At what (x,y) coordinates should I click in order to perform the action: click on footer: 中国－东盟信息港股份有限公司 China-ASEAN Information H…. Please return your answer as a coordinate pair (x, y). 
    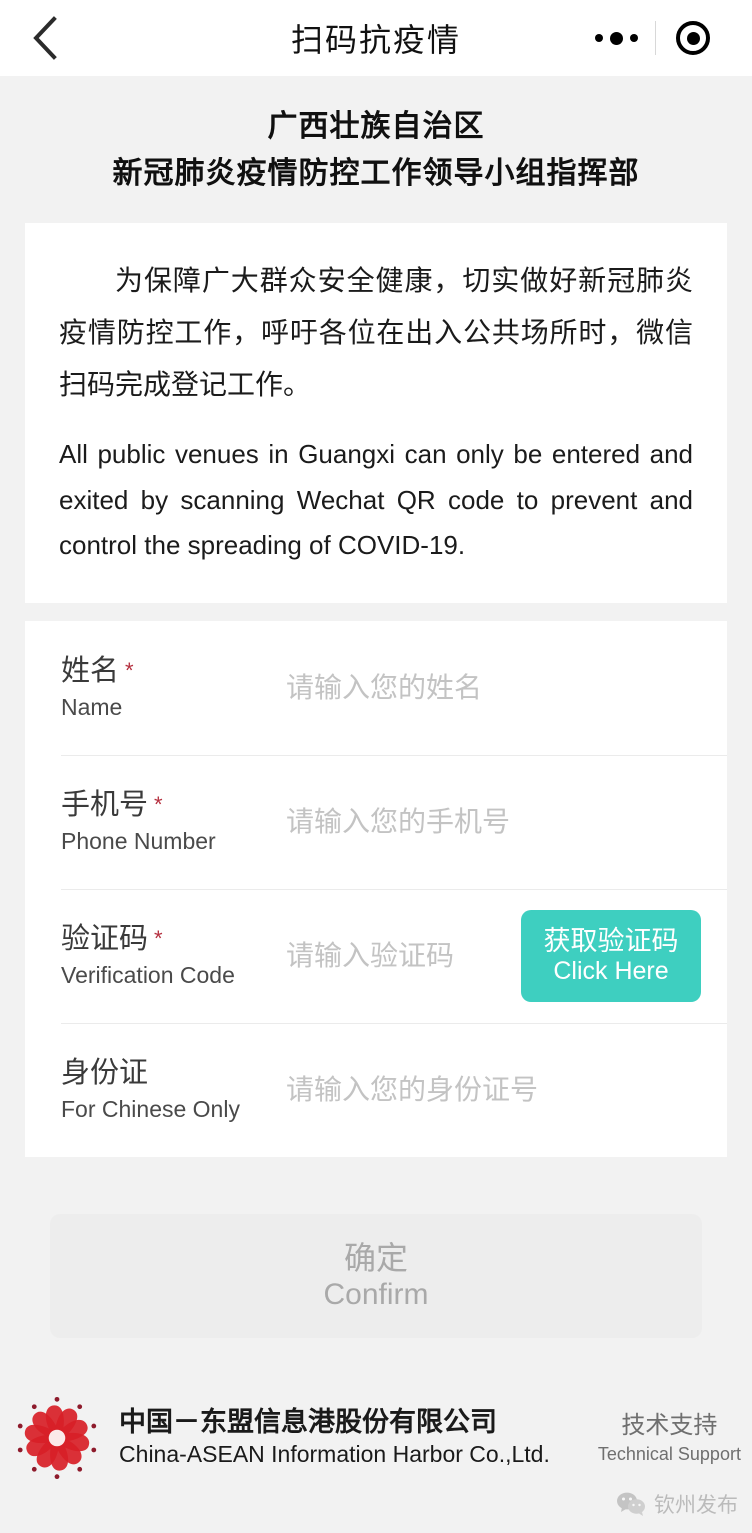
    Looking at the image, I should click on (376, 1438).